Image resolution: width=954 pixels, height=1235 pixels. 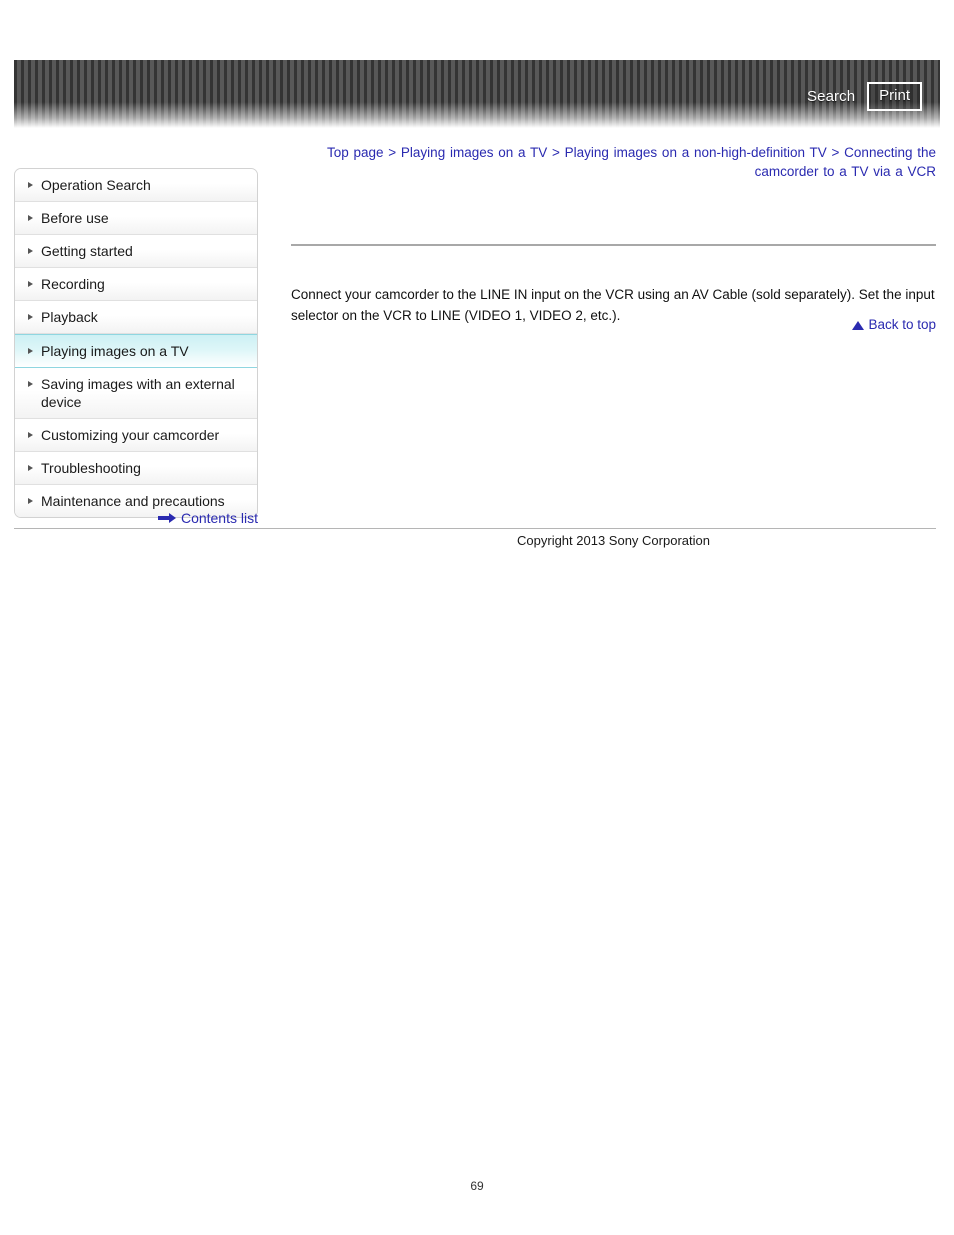 I want to click on sidebar-item-label: Maintenance and precautions, so click(x=133, y=501).